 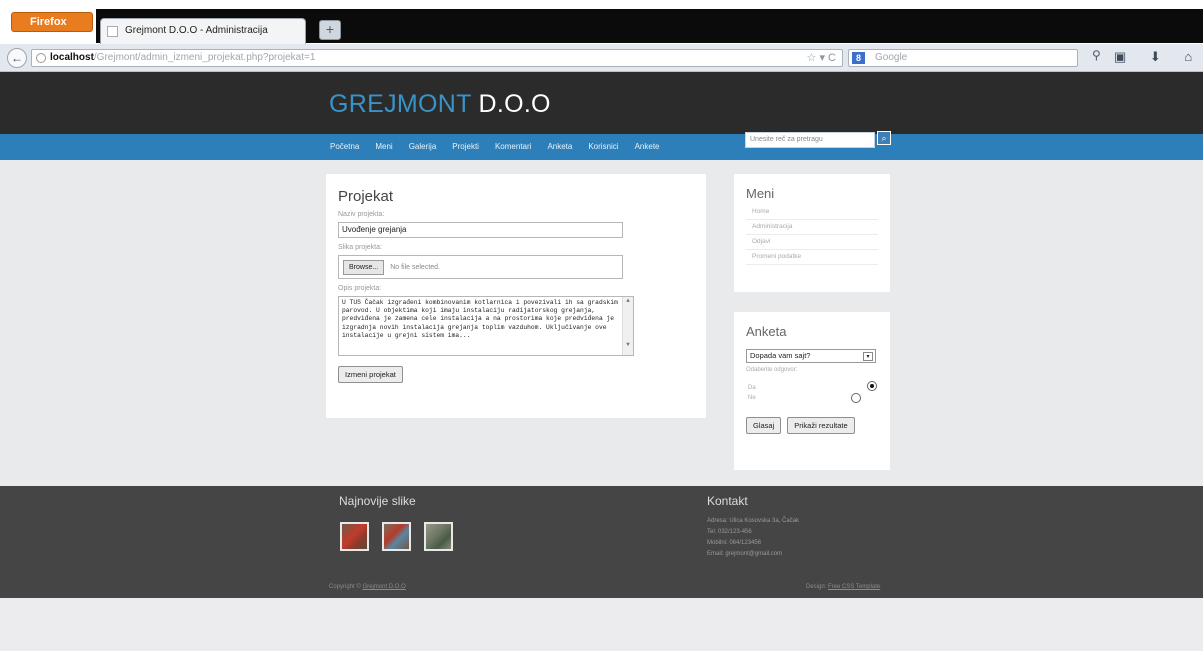 What do you see at coordinates (415, 267) in the screenshot?
I see `no-file-text: No file selected.` at bounding box center [415, 267].